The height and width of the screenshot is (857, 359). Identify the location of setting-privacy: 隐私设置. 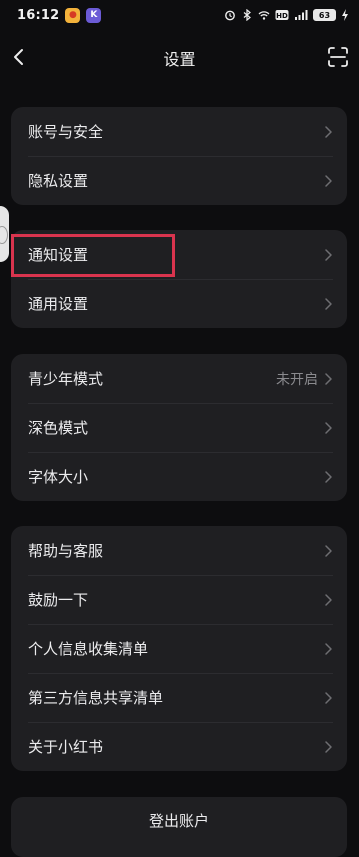
(179, 180).